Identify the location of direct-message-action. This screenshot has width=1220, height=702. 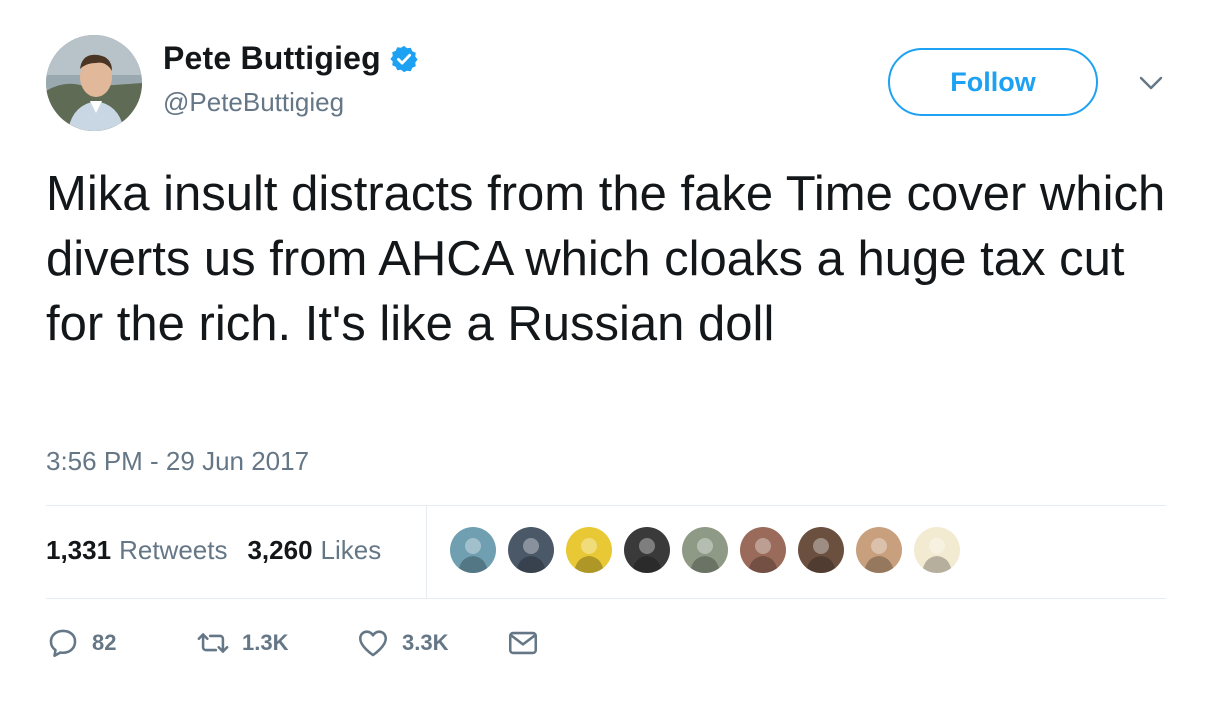
(529, 643).